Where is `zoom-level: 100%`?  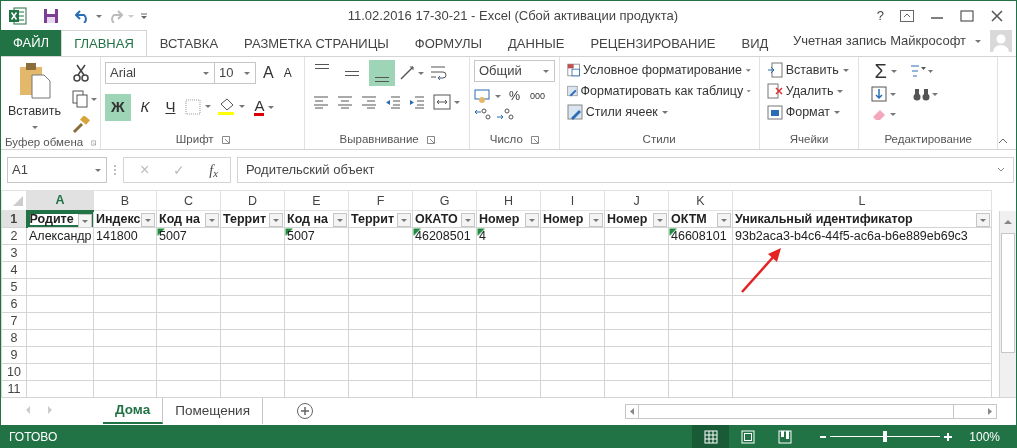 zoom-level: 100% is located at coordinates (984, 436).